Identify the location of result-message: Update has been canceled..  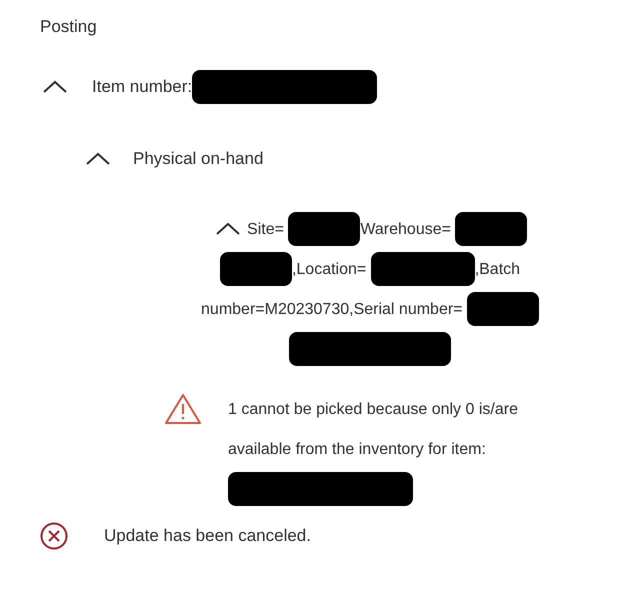
(207, 535).